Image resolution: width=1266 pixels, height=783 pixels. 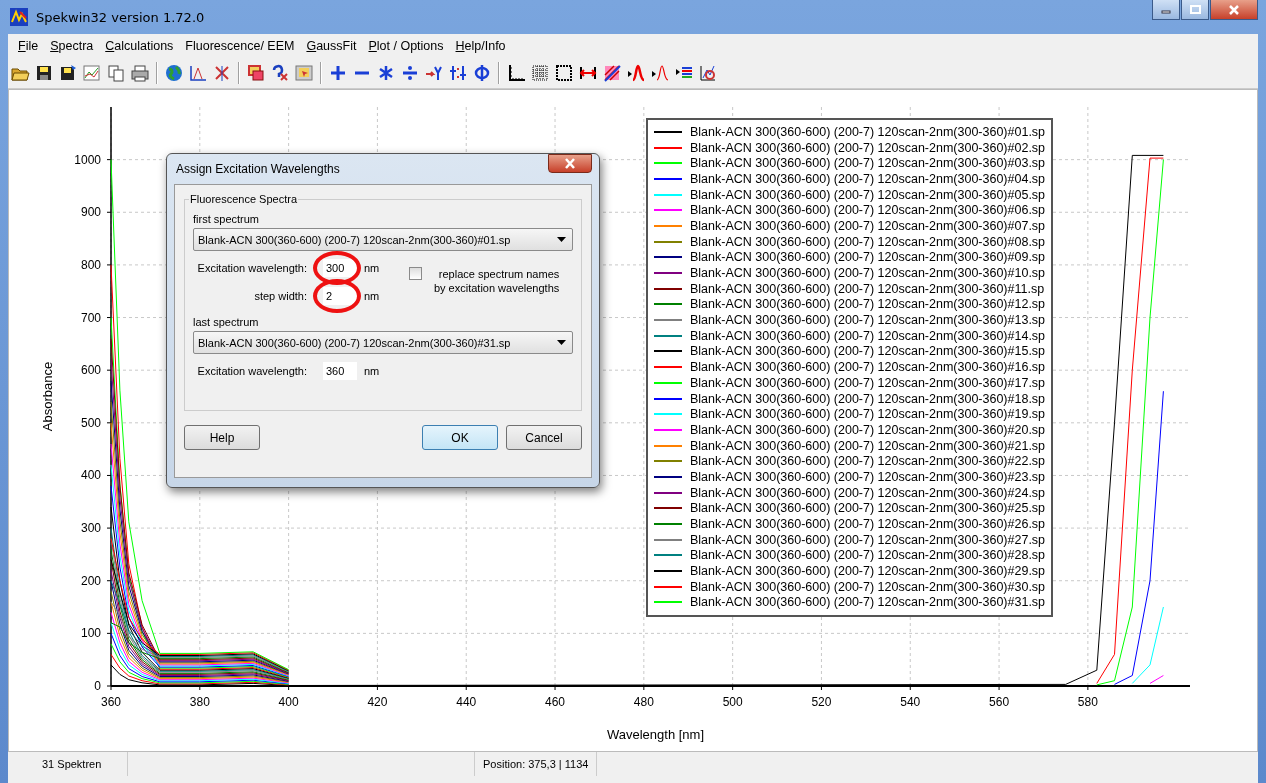 What do you see at coordinates (868, 539) in the screenshot?
I see `legend-label: Blank-ACN 300(360-600) (200-7) 120scan-2nm(300-360)#27.sp` at bounding box center [868, 539].